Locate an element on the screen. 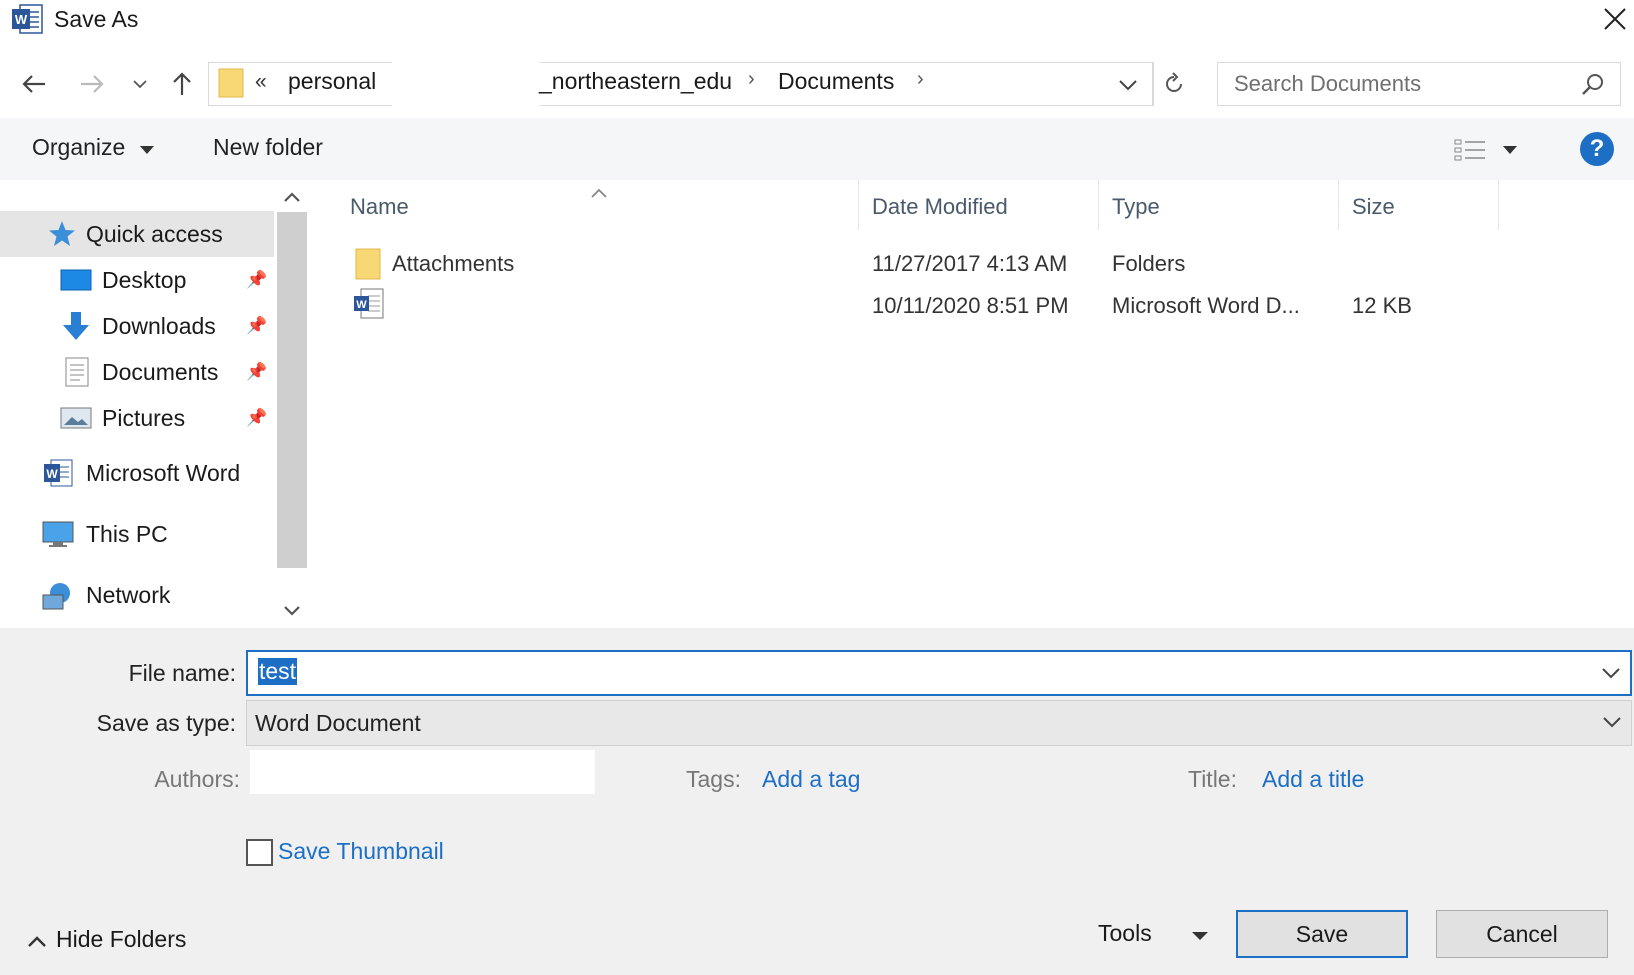  refresh-icon is located at coordinates (1173, 82).